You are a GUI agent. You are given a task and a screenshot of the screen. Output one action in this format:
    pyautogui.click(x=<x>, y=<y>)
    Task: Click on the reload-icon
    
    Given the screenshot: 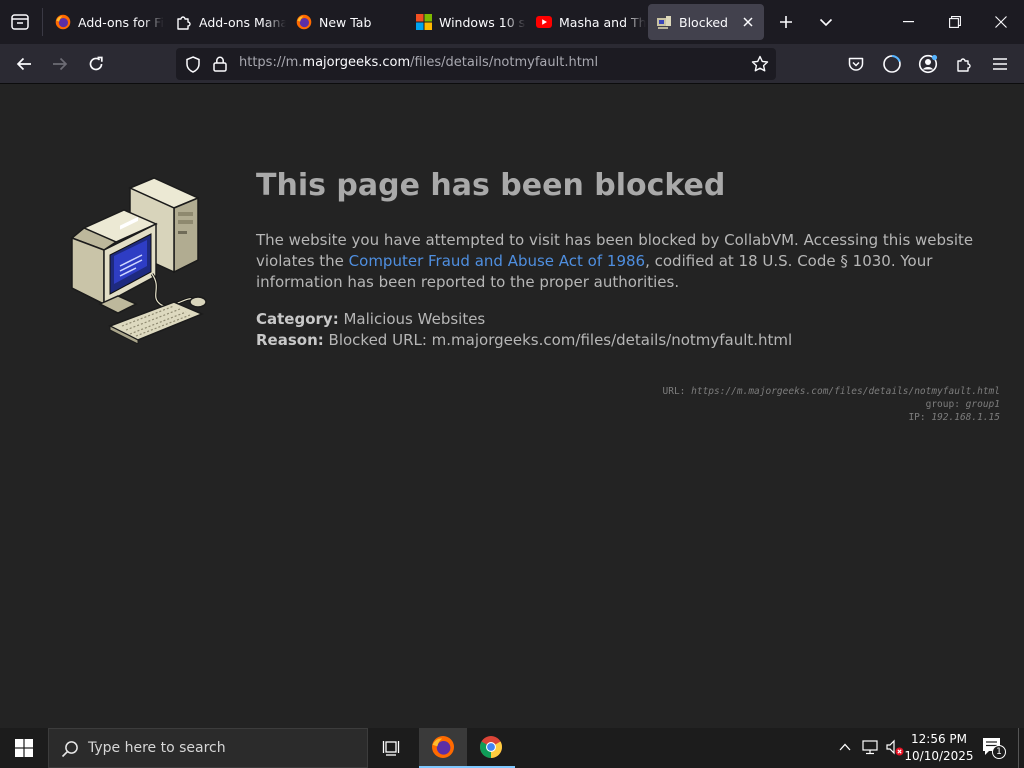 What is the action you would take?
    pyautogui.click(x=96, y=63)
    